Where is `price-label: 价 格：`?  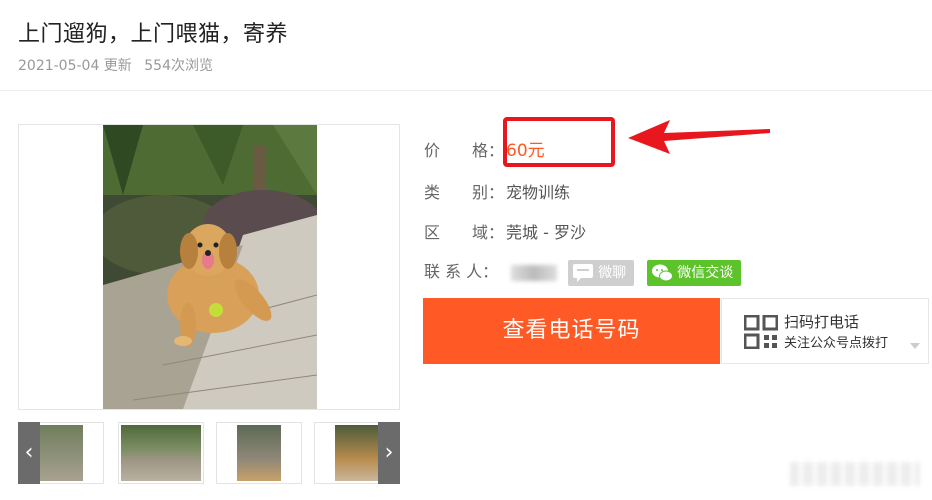 price-label: 价 格： is located at coordinates (464, 150).